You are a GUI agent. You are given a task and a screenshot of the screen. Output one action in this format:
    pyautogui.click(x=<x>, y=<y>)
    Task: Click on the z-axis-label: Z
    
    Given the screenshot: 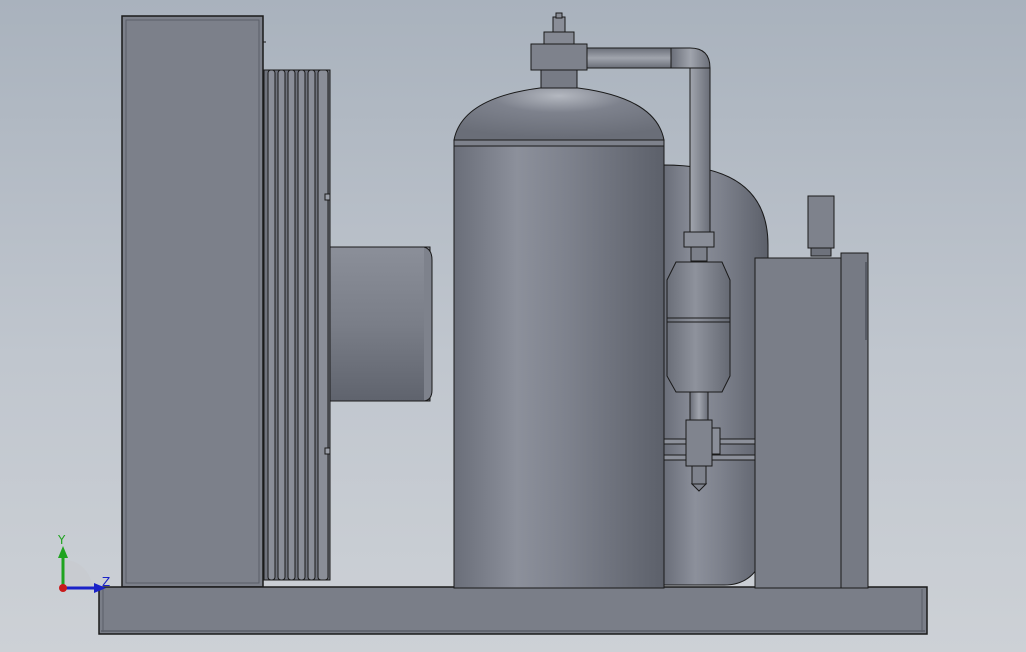 What is the action you would take?
    pyautogui.click(x=106, y=582)
    